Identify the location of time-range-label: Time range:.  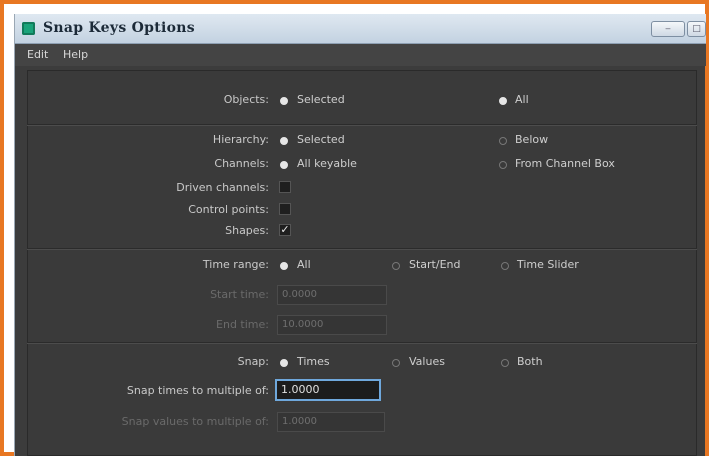
(235, 264).